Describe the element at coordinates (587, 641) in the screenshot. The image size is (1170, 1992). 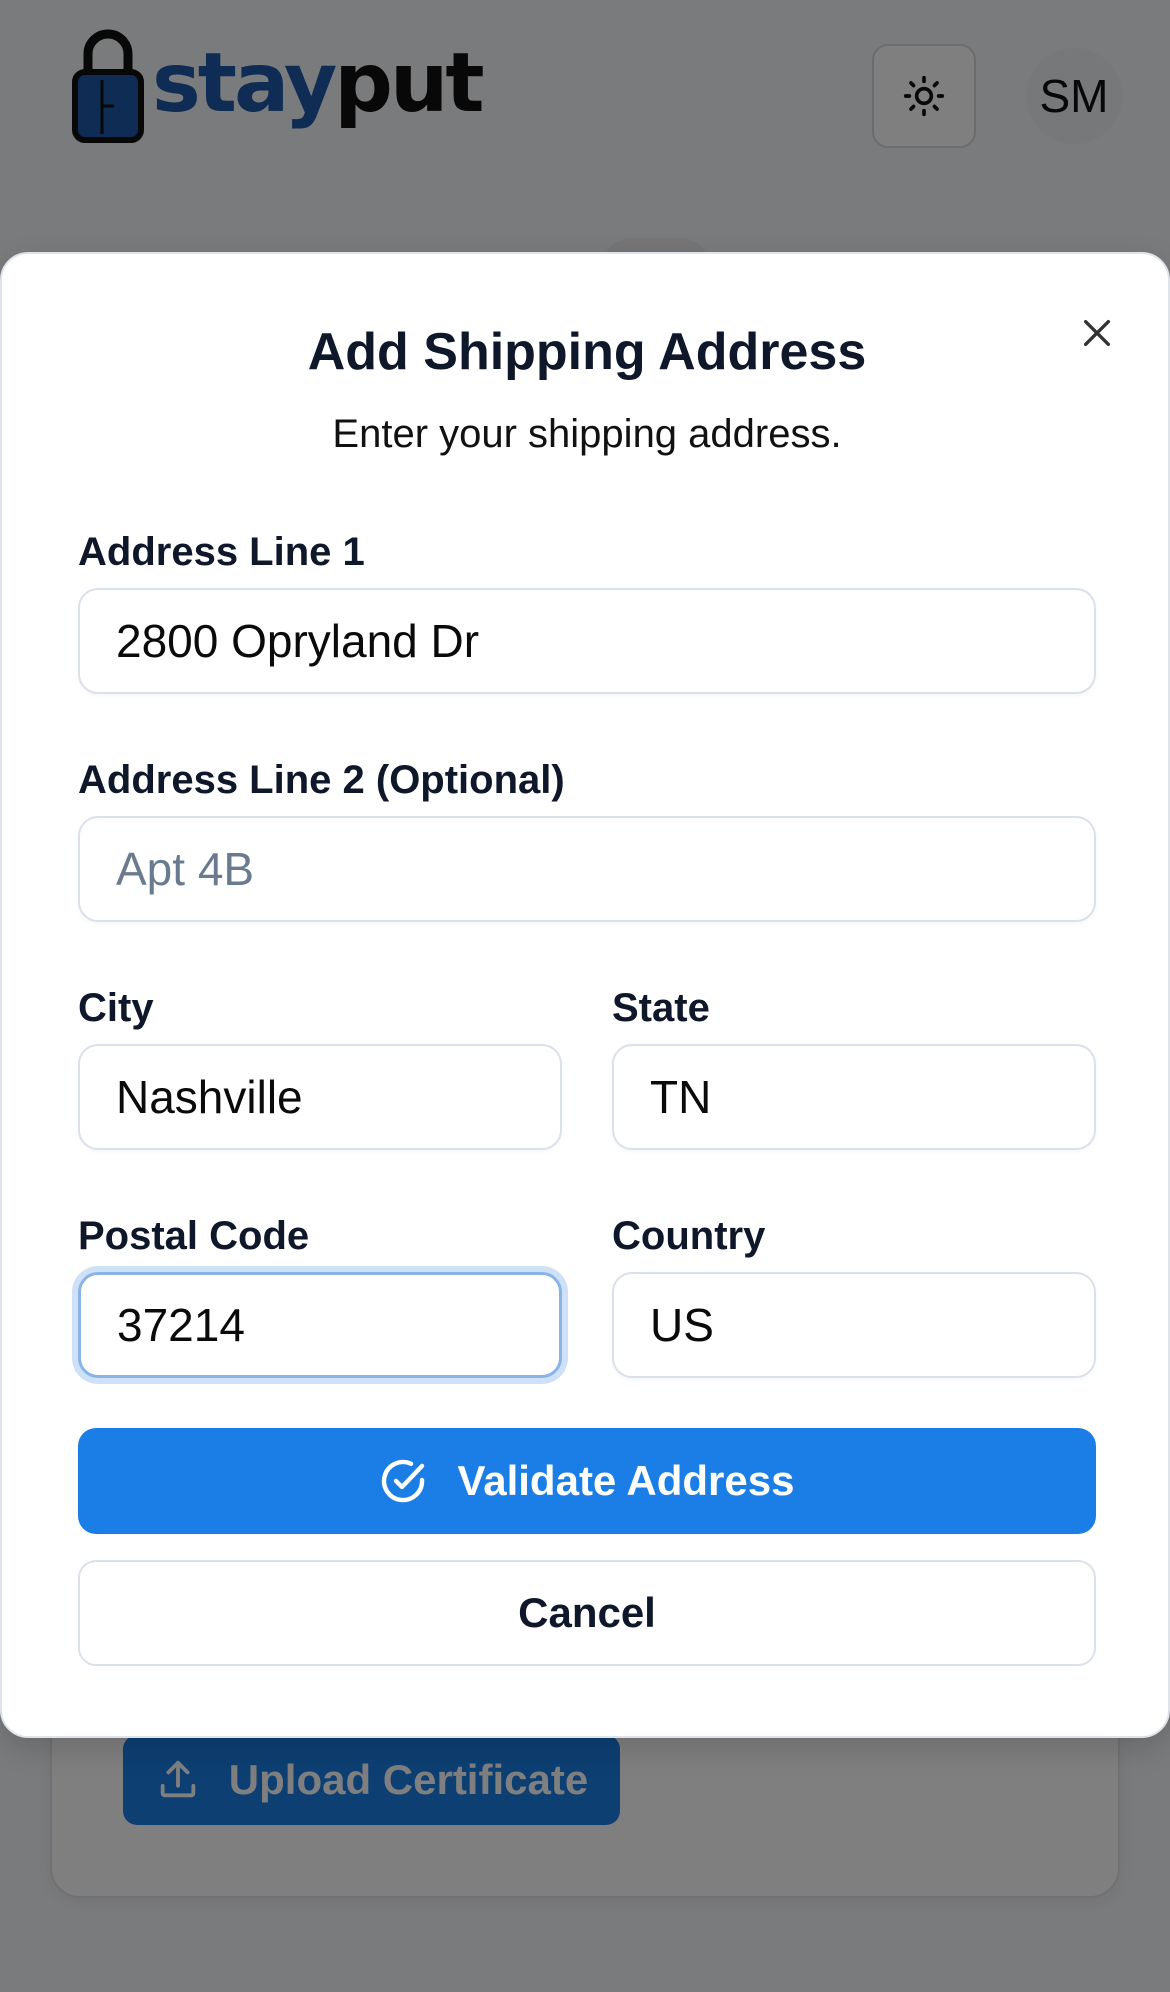
I see `address-line1-input` at that location.